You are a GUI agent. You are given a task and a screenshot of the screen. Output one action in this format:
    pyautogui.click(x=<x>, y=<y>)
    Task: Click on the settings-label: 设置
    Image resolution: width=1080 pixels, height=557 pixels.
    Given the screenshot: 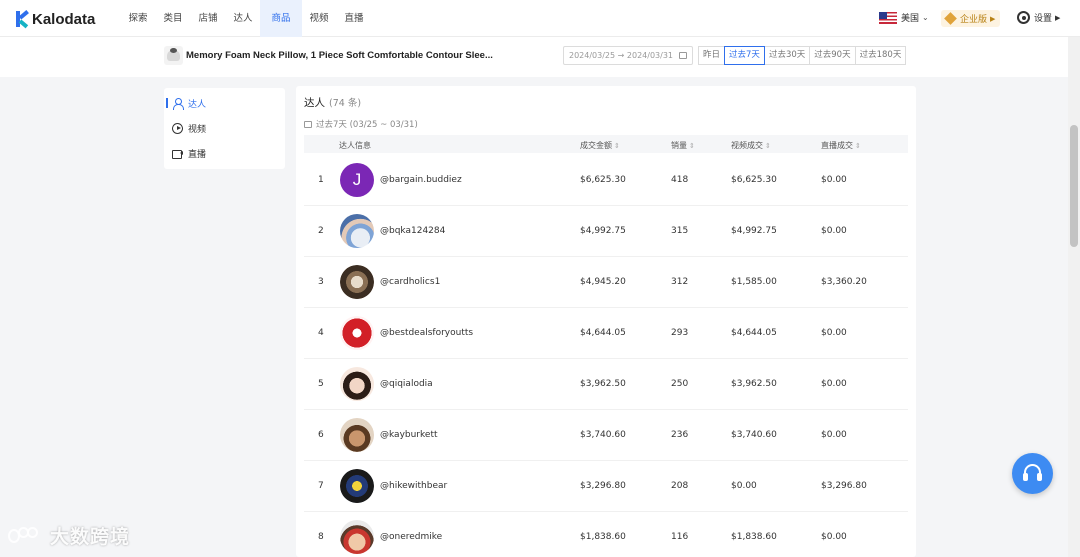 What is the action you would take?
    pyautogui.click(x=1043, y=19)
    